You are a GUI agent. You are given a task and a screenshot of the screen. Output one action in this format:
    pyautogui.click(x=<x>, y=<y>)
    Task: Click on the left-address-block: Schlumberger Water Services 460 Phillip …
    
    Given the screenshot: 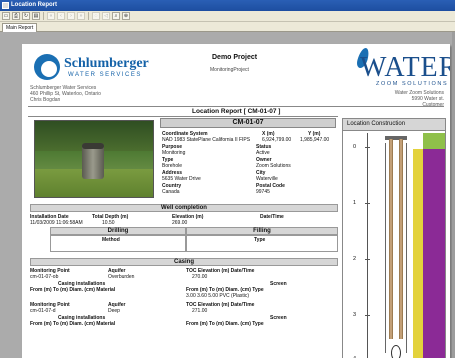 What is the action you would take?
    pyautogui.click(x=65, y=94)
    